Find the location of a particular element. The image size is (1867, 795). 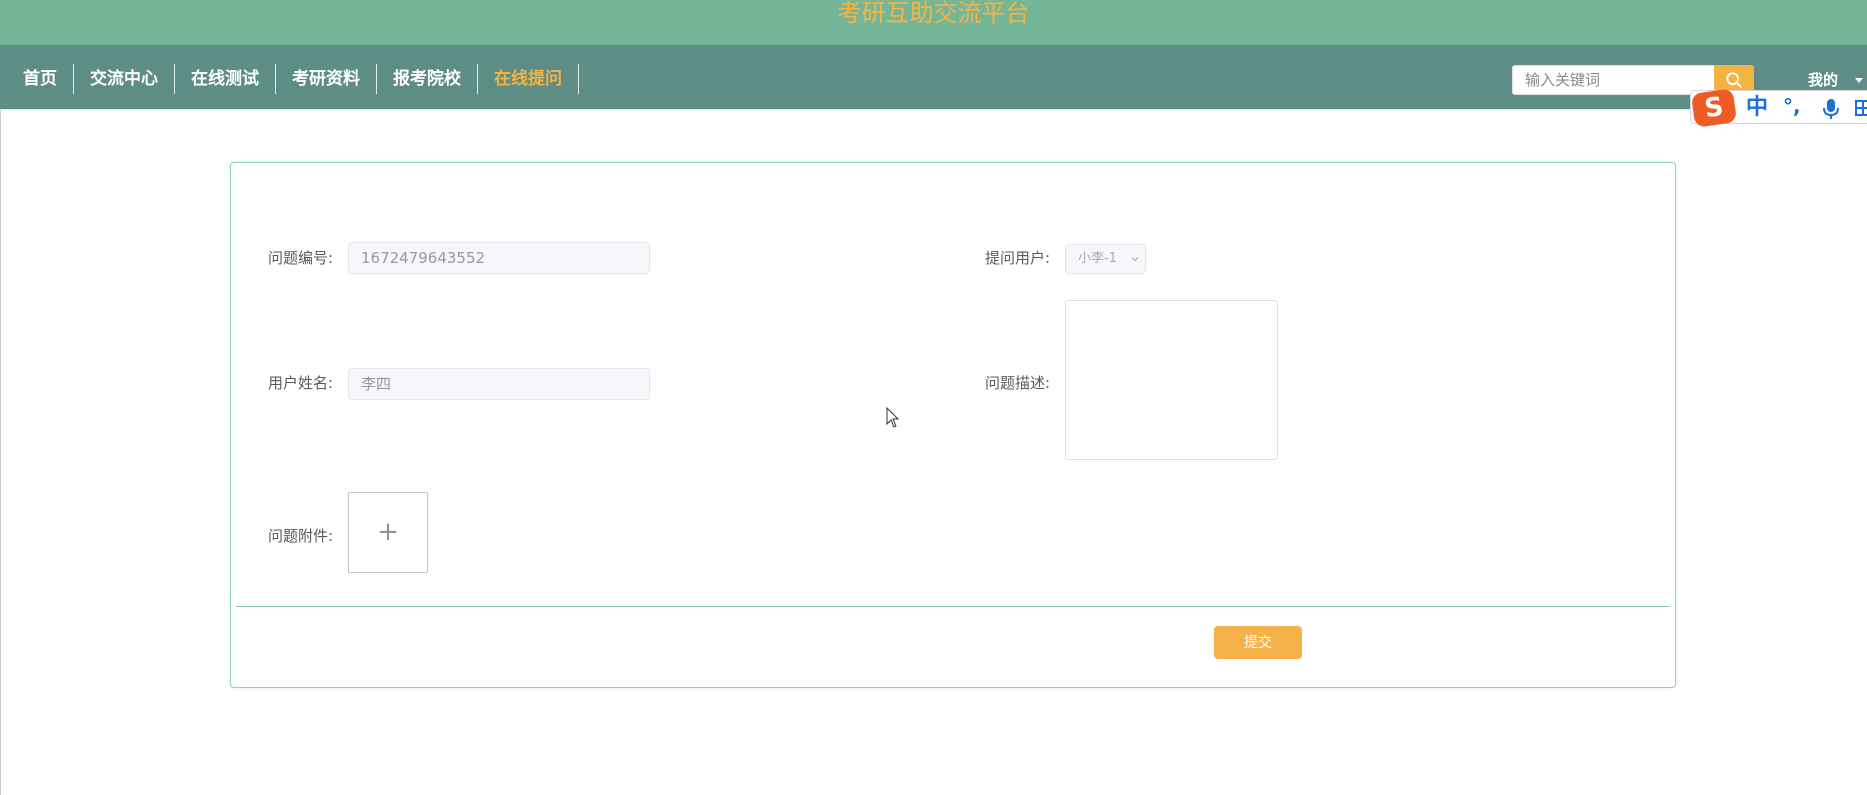

form-divider is located at coordinates (953, 606).